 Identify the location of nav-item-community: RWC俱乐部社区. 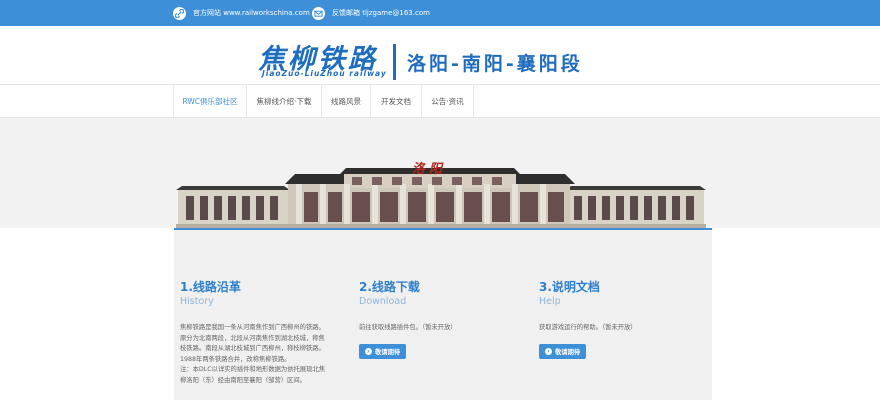
(209, 101).